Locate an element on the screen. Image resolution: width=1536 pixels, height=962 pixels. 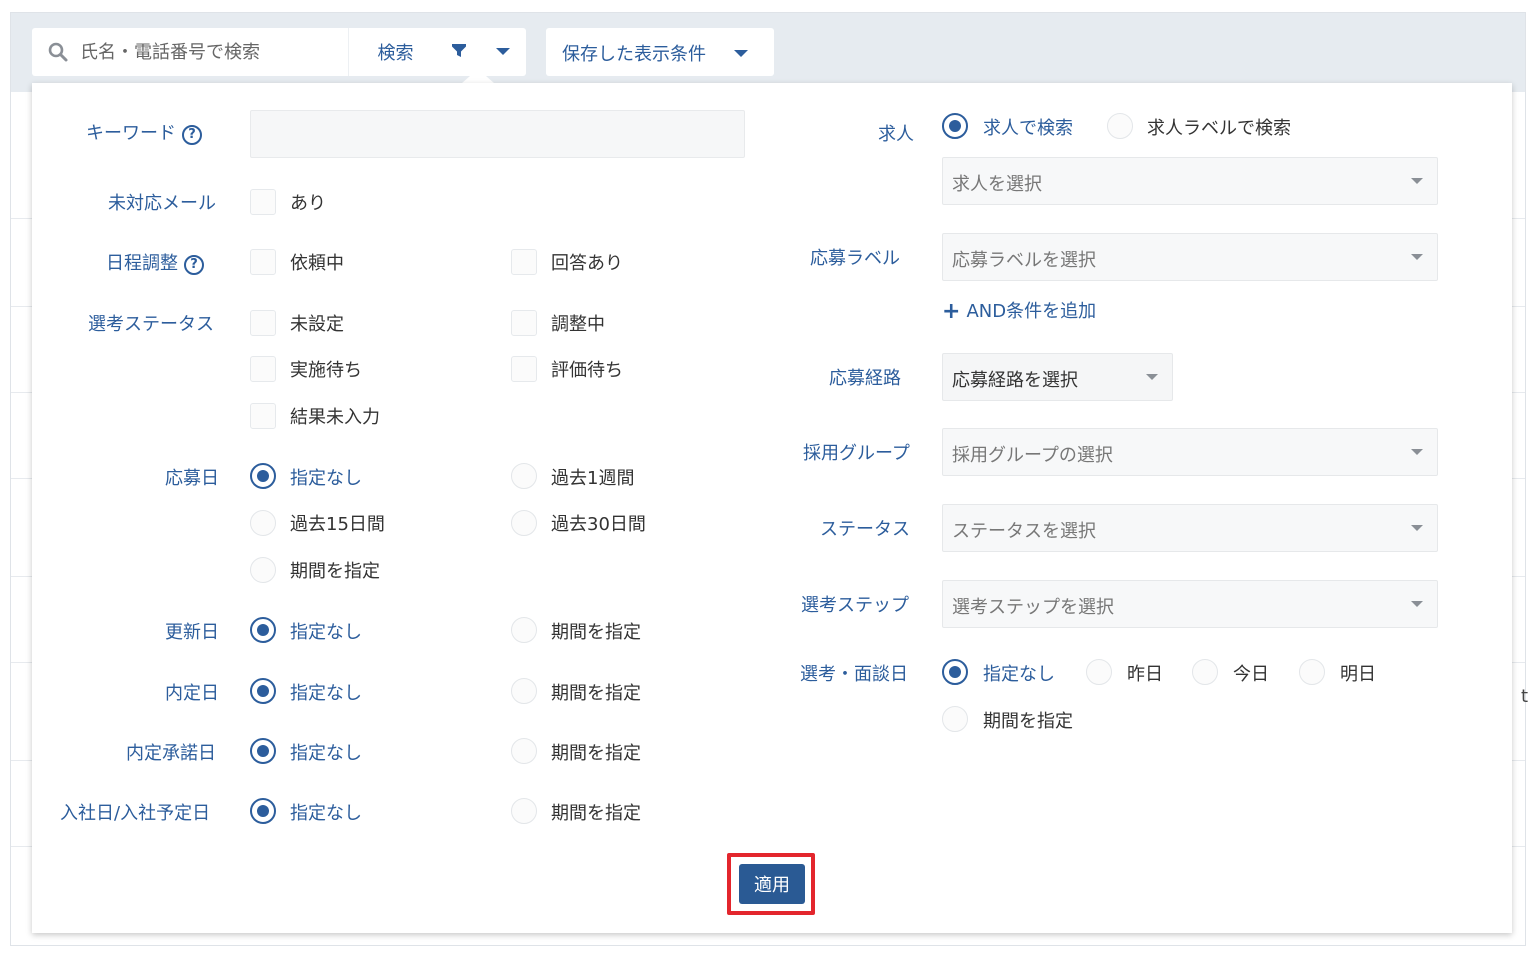
interview-range-radio is located at coordinates (955, 719).